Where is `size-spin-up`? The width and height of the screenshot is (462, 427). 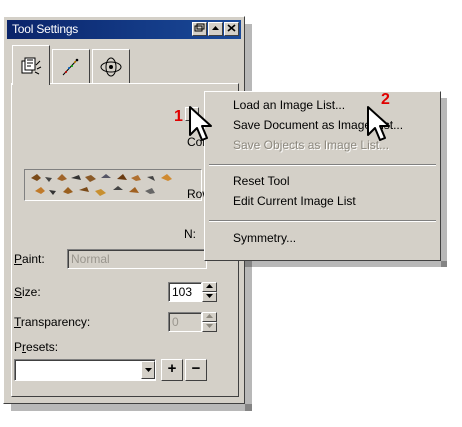
size-spin-up is located at coordinates (209, 287).